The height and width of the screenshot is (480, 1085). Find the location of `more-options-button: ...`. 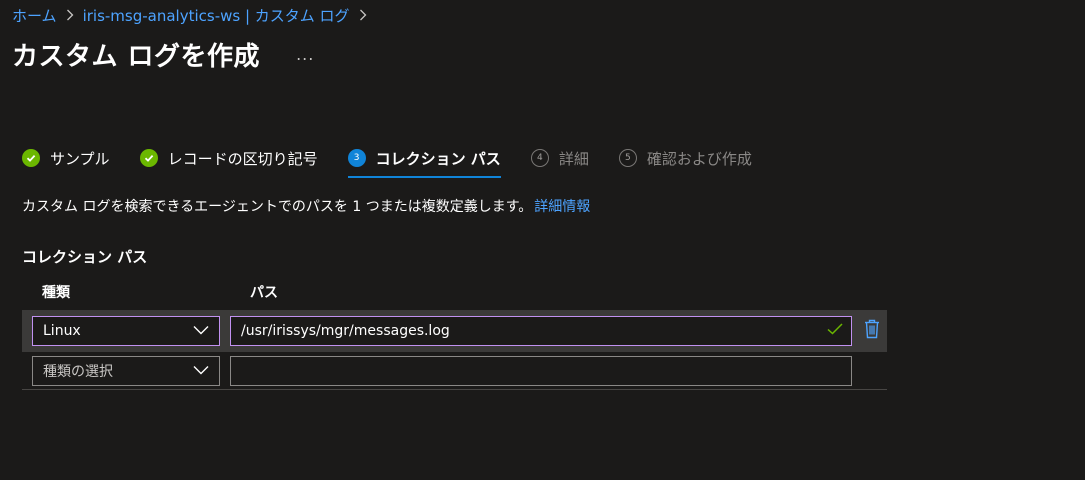

more-options-button: ... is located at coordinates (305, 54).